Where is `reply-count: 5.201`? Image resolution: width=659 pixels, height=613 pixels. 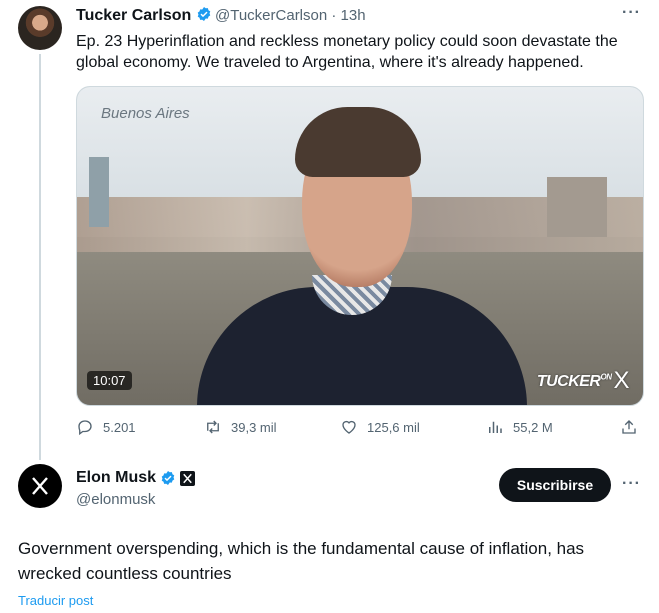 reply-count: 5.201 is located at coordinates (119, 427).